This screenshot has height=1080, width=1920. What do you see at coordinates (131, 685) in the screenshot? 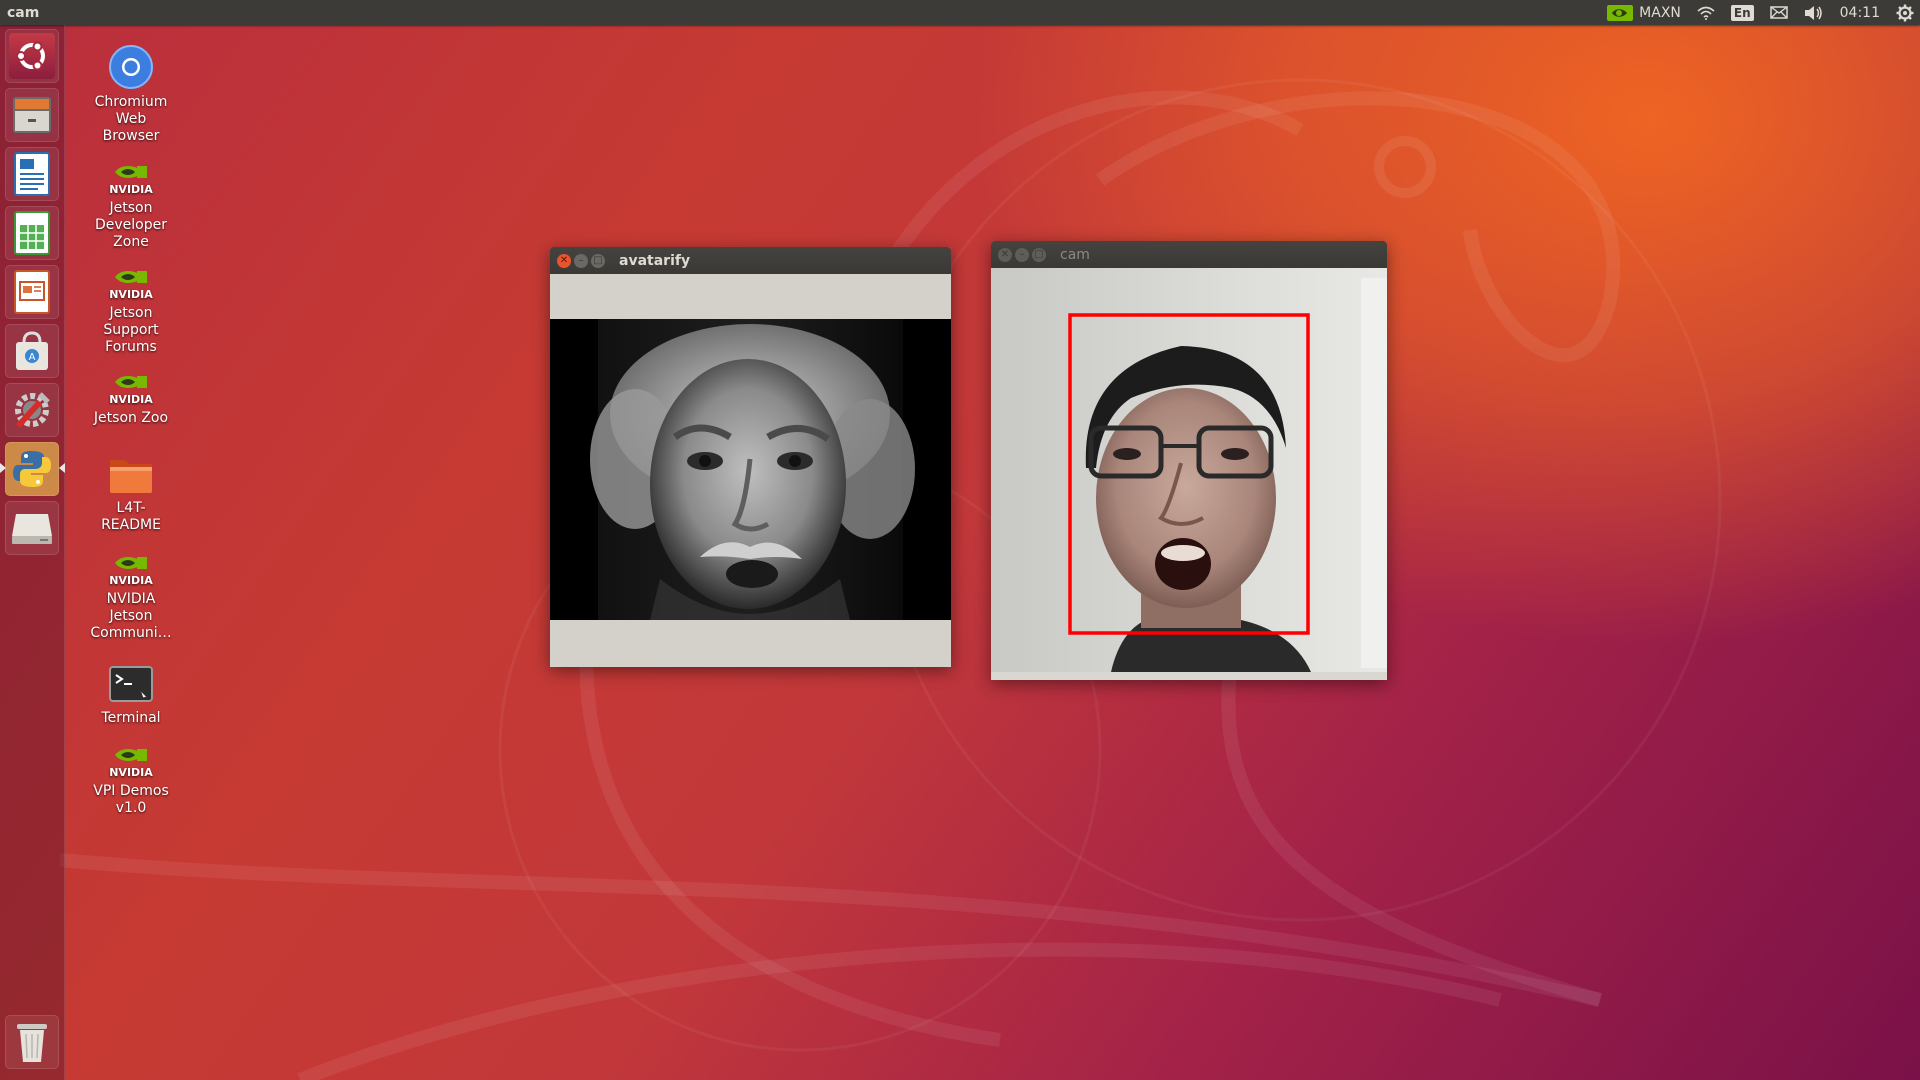
I see `terminal-icon` at bounding box center [131, 685].